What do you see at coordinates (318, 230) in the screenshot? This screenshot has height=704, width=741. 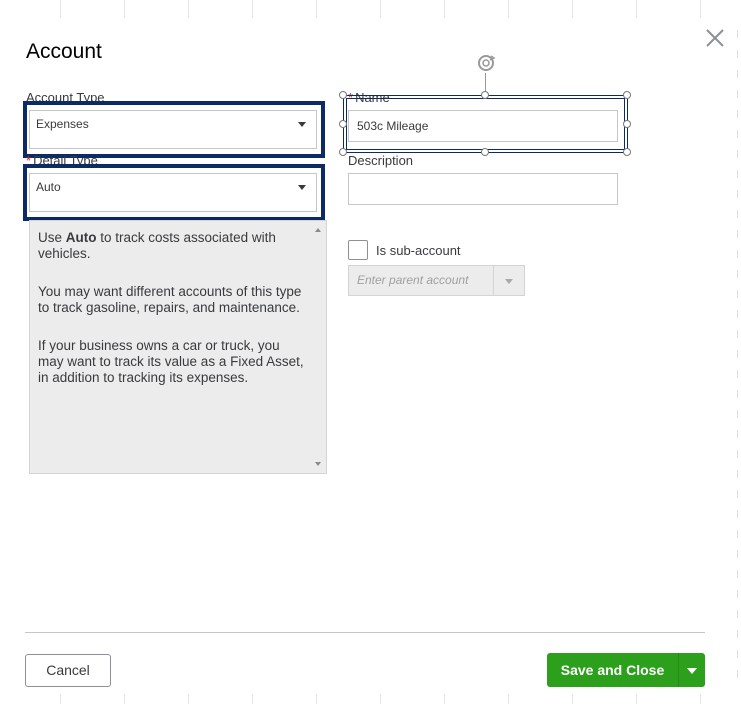 I see `scroll-up-arrow-icon` at bounding box center [318, 230].